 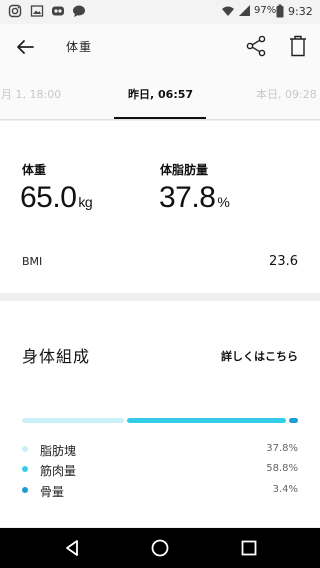 What do you see at coordinates (25, 490) in the screenshot?
I see `bone-dot` at bounding box center [25, 490].